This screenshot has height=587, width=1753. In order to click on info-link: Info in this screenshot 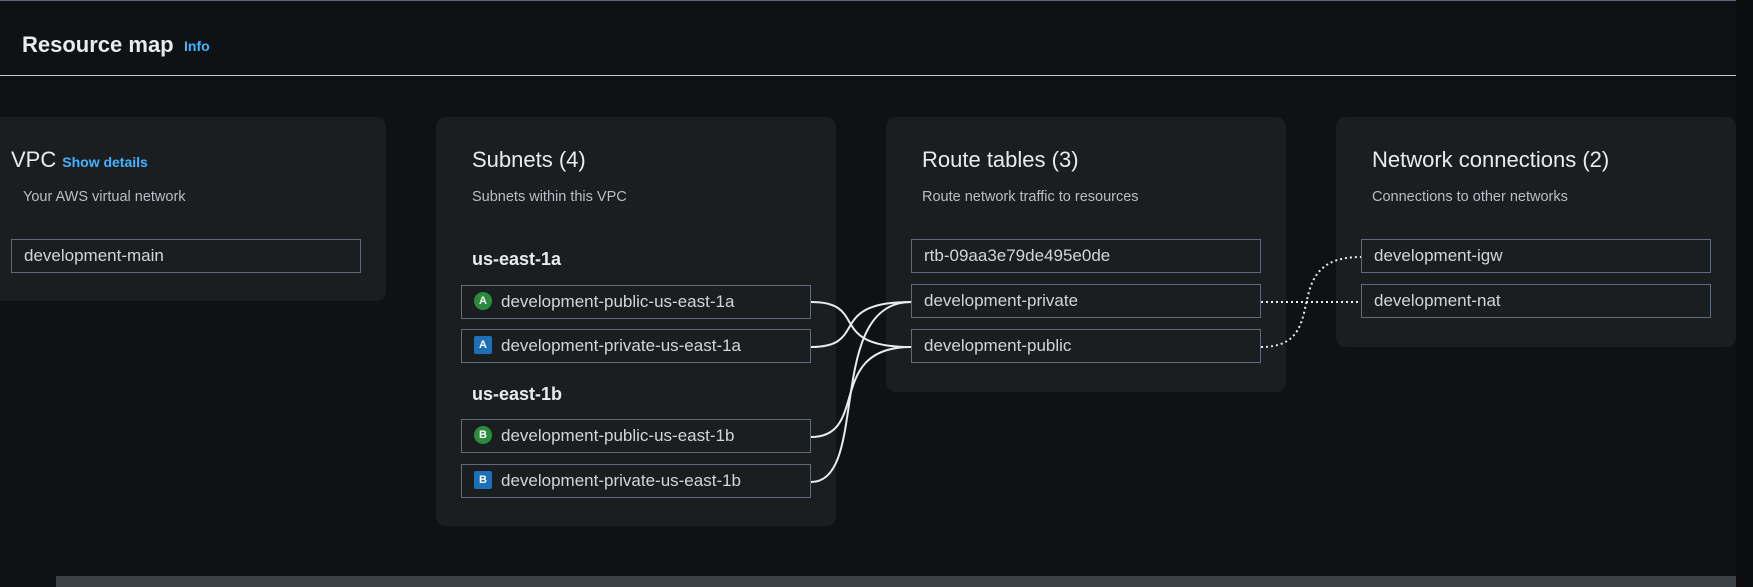, I will do `click(197, 46)`.